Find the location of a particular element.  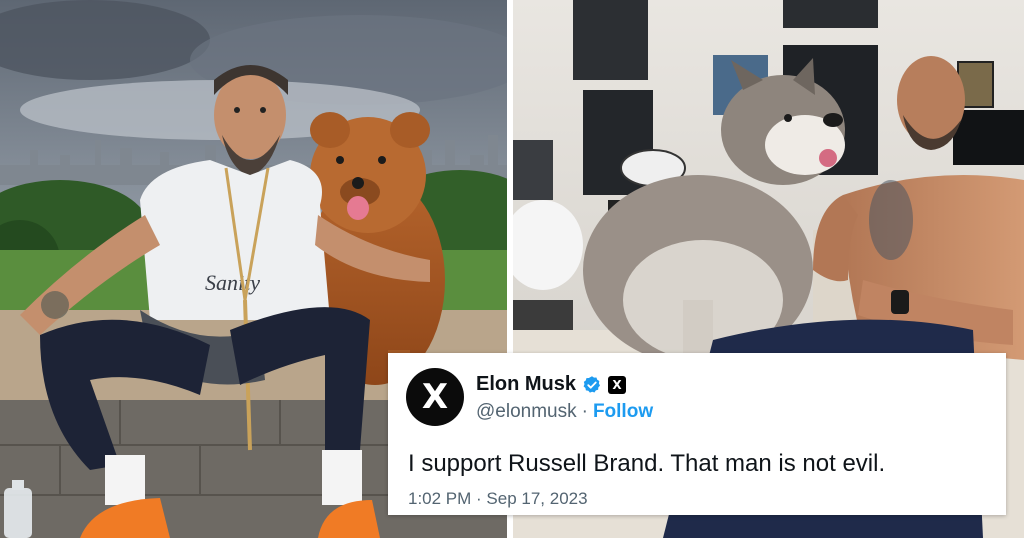

x-logo-icon: X is located at coordinates (435, 397).